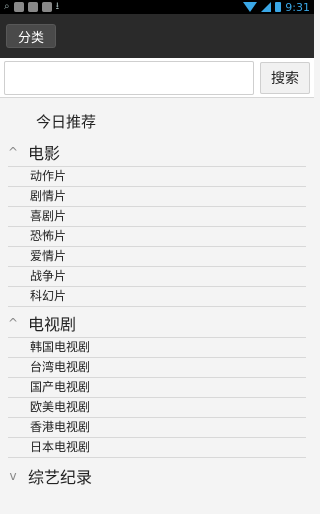  What do you see at coordinates (57, 6) in the screenshot?
I see `download-icon: ⭳` at bounding box center [57, 6].